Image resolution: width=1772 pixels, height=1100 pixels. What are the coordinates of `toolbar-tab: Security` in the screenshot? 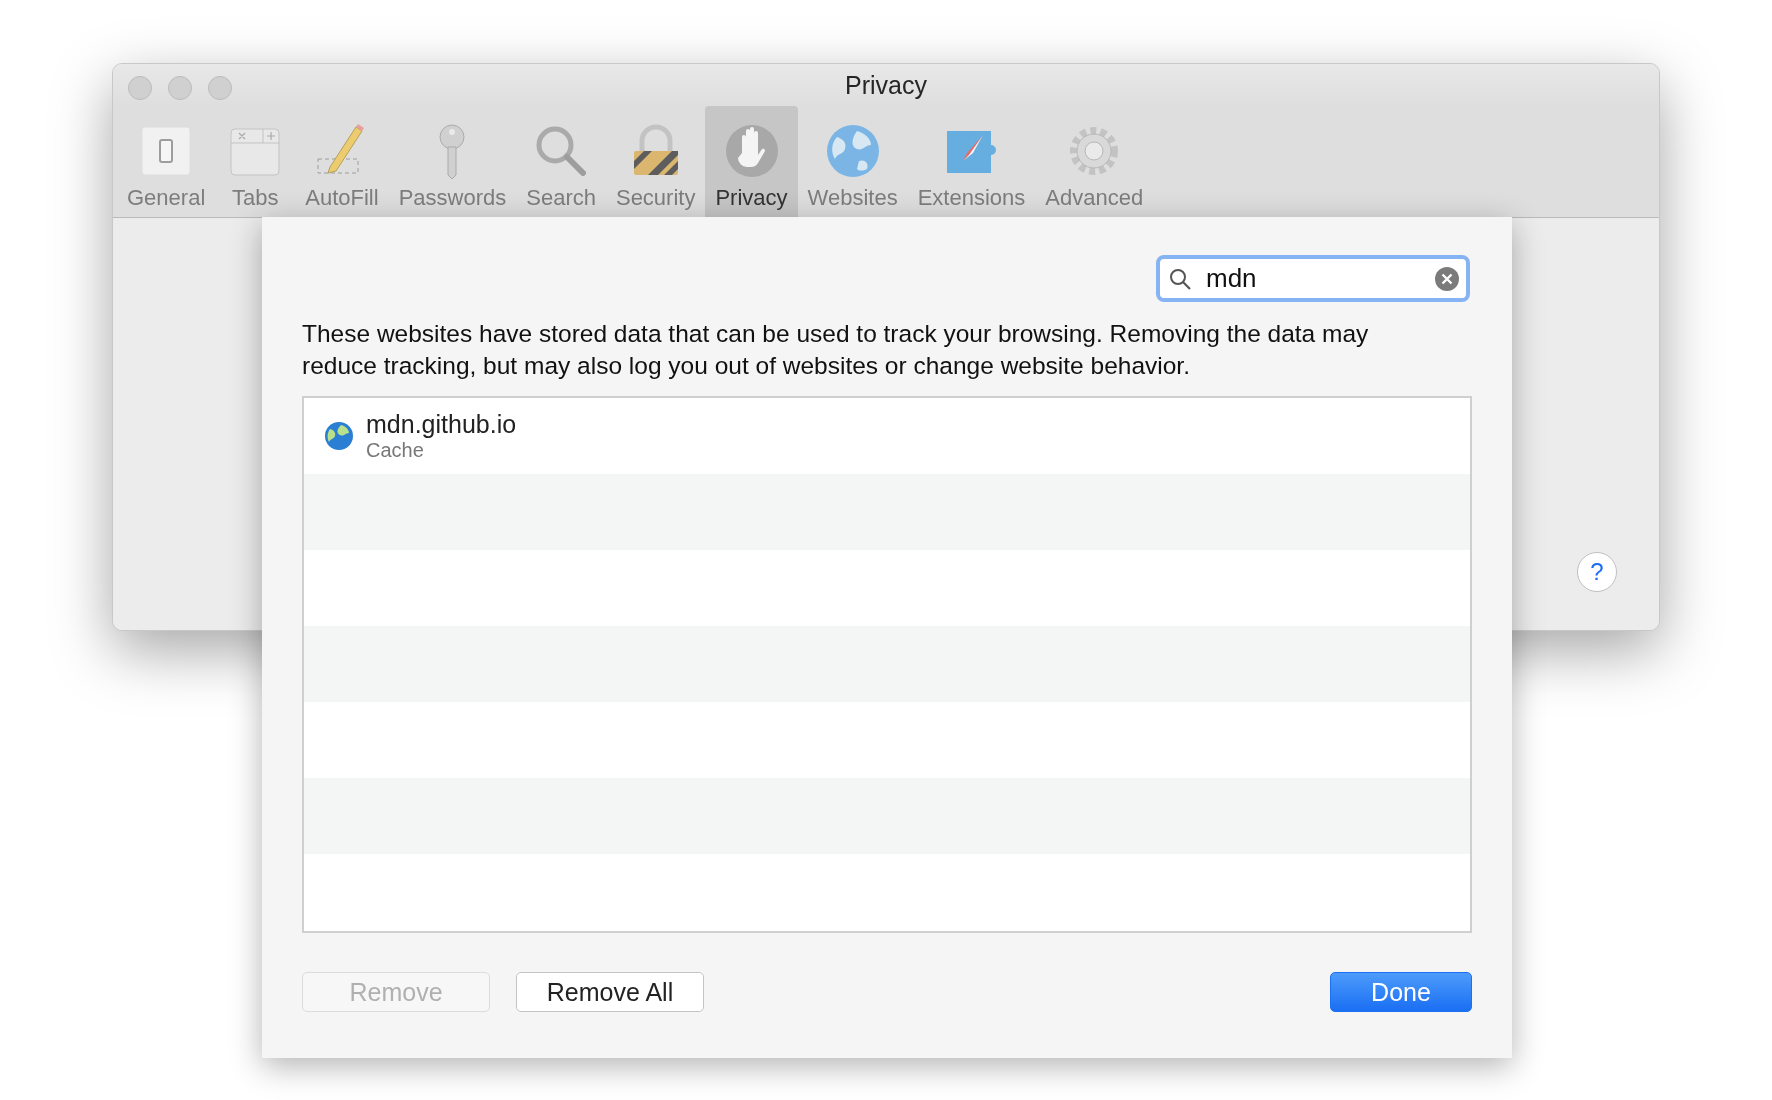 It's located at (655, 161).